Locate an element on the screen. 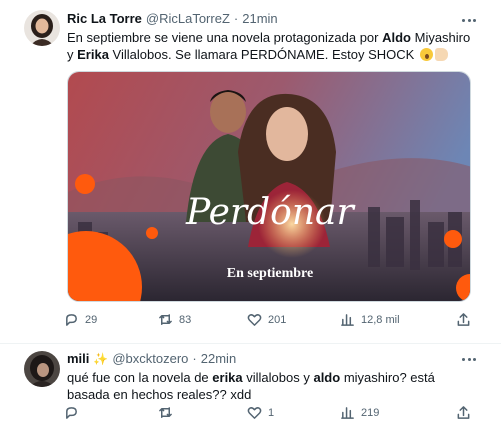  highlighted-word: aldo is located at coordinates (327, 377).